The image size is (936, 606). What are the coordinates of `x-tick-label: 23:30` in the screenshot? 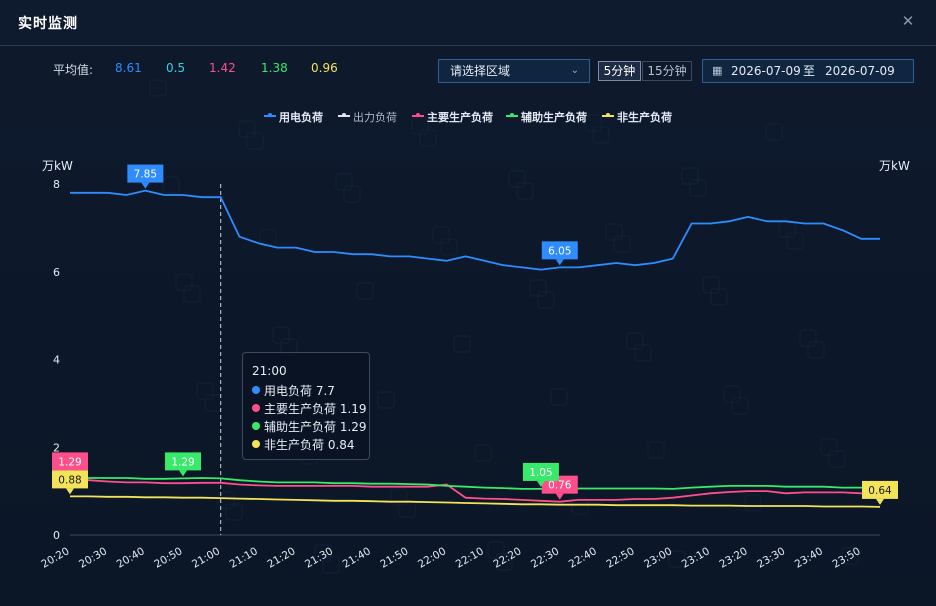 It's located at (771, 558).